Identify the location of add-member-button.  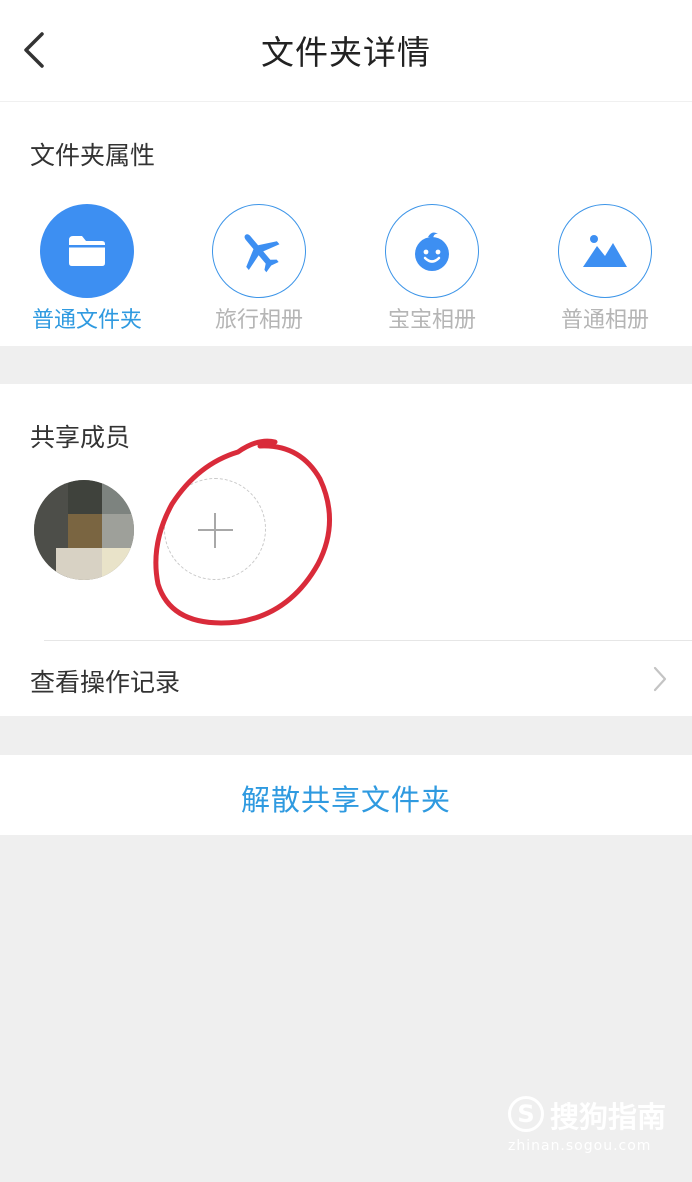
(215, 529).